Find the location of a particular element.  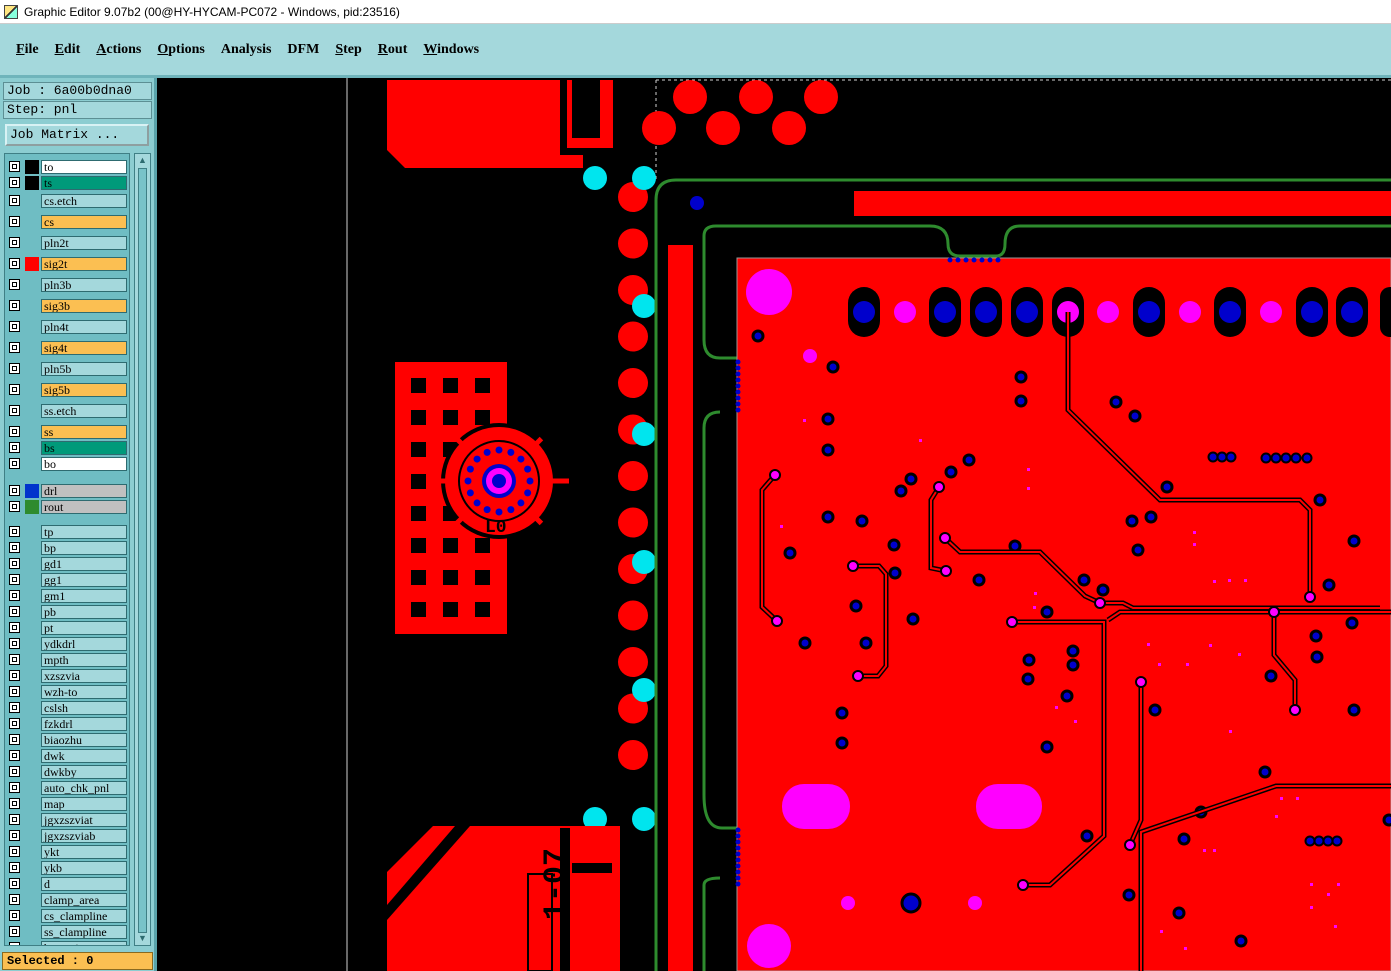

layer-row-d: d is located at coordinates (67, 884).